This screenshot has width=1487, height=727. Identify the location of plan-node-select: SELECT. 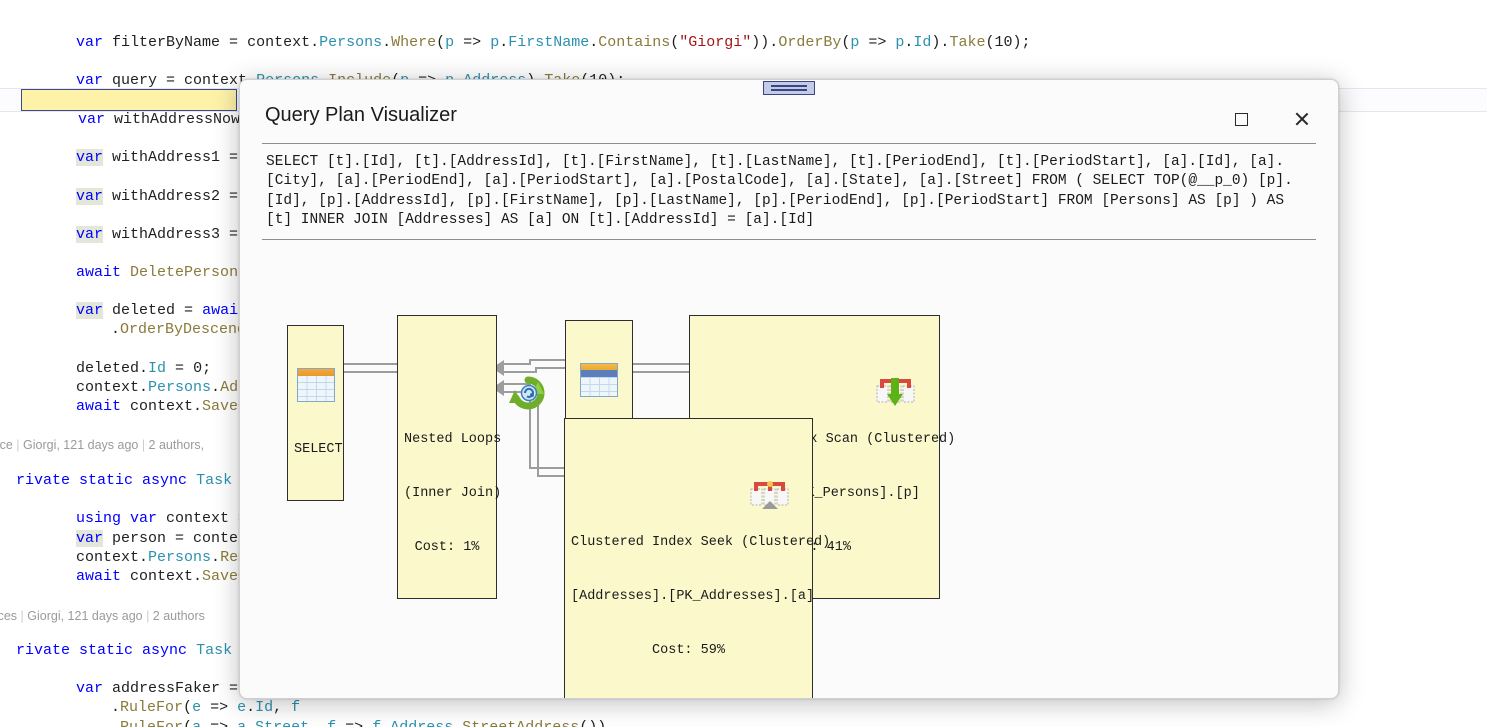
(315, 413).